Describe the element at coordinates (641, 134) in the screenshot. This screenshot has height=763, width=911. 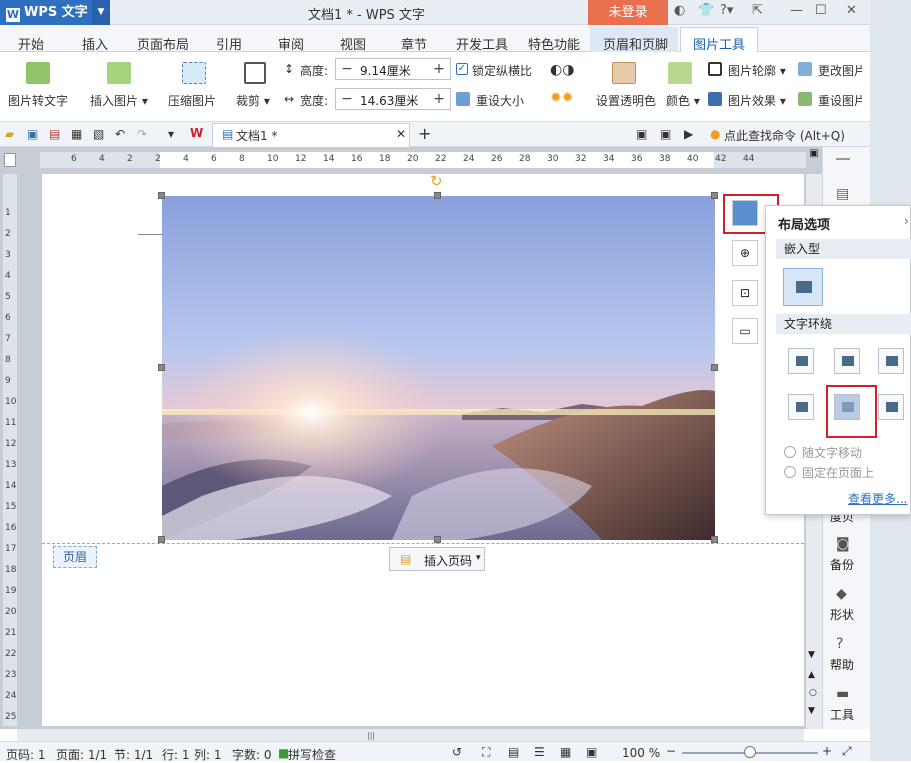
I see `tool-a-icon: ▣` at that location.